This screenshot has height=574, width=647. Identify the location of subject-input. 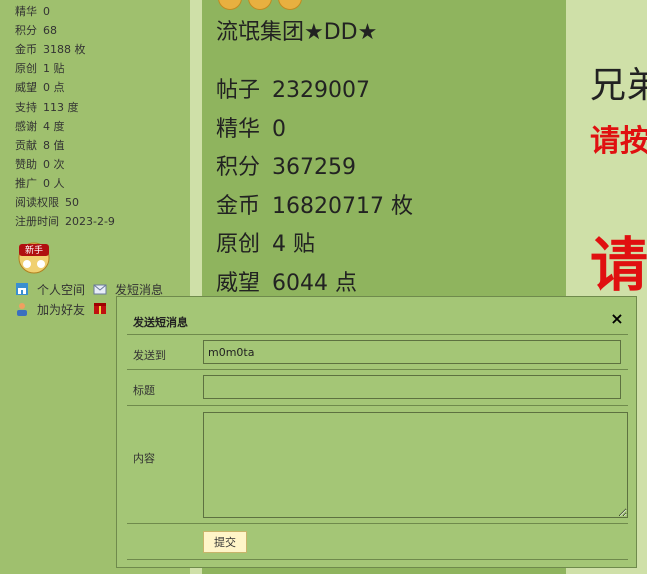
(412, 387).